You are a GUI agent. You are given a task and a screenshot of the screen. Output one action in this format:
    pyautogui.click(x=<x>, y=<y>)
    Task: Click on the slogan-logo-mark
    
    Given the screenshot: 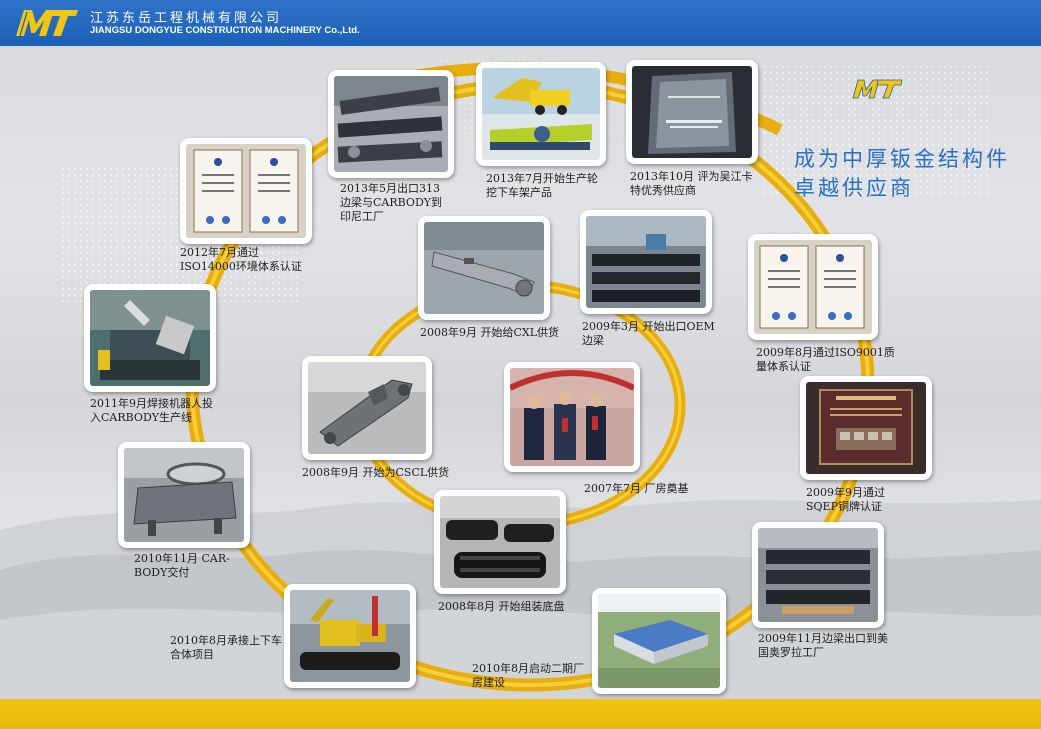 What is the action you would take?
    pyautogui.click(x=877, y=89)
    